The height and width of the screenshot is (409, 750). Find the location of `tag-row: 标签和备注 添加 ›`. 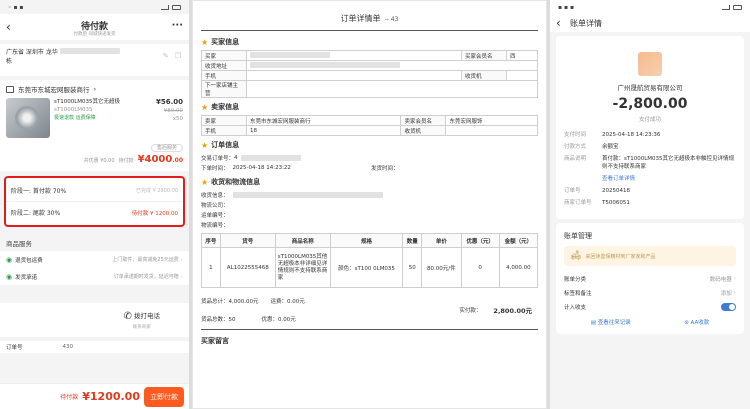

tag-row: 标签和备注 添加 › is located at coordinates (650, 293).